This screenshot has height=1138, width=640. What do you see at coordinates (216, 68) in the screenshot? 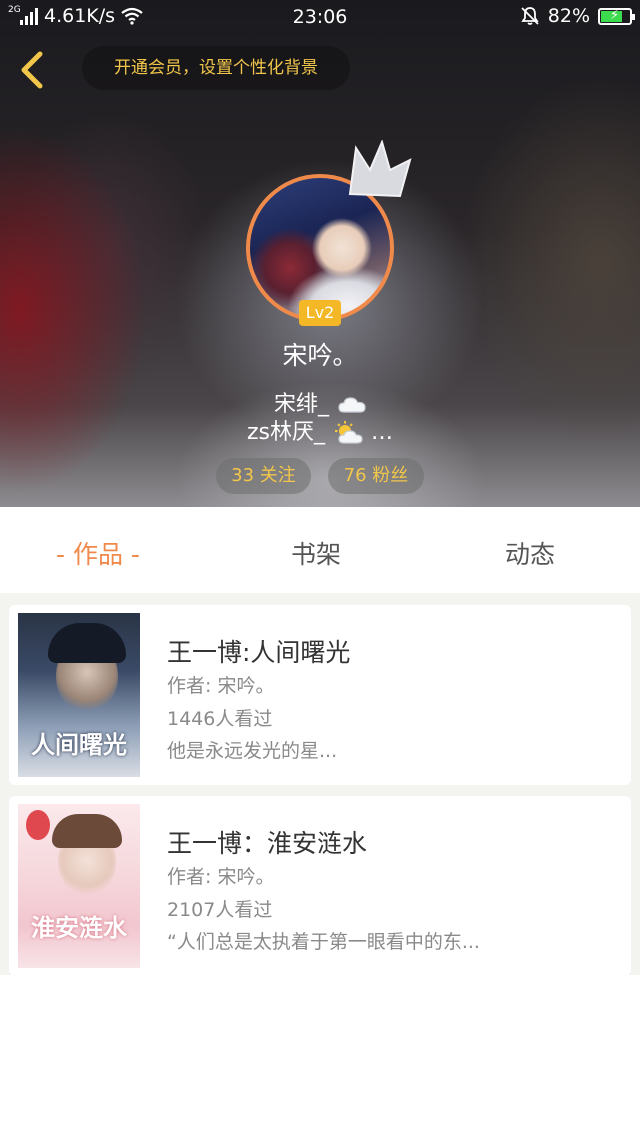
I see `vip-background-prompt: 开通会员，设置个性化背景` at bounding box center [216, 68].